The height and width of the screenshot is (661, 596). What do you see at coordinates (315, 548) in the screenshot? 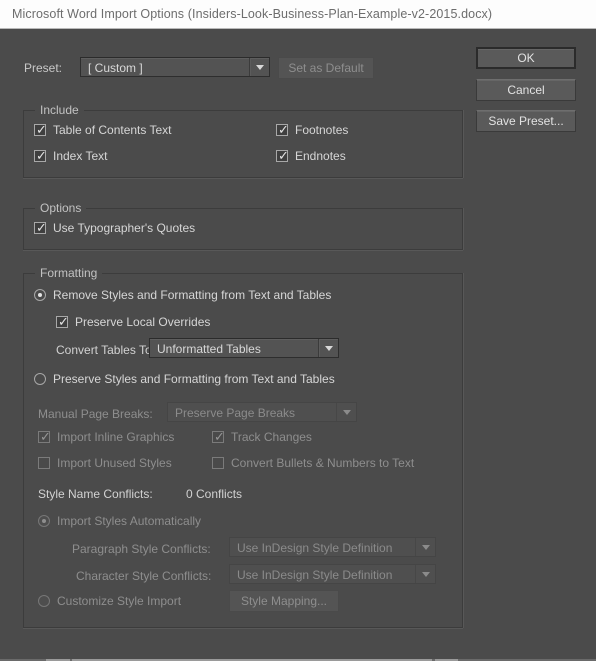
I see `paragraph-style-conflicts-value: Use InDesign Style Definition` at bounding box center [315, 548].